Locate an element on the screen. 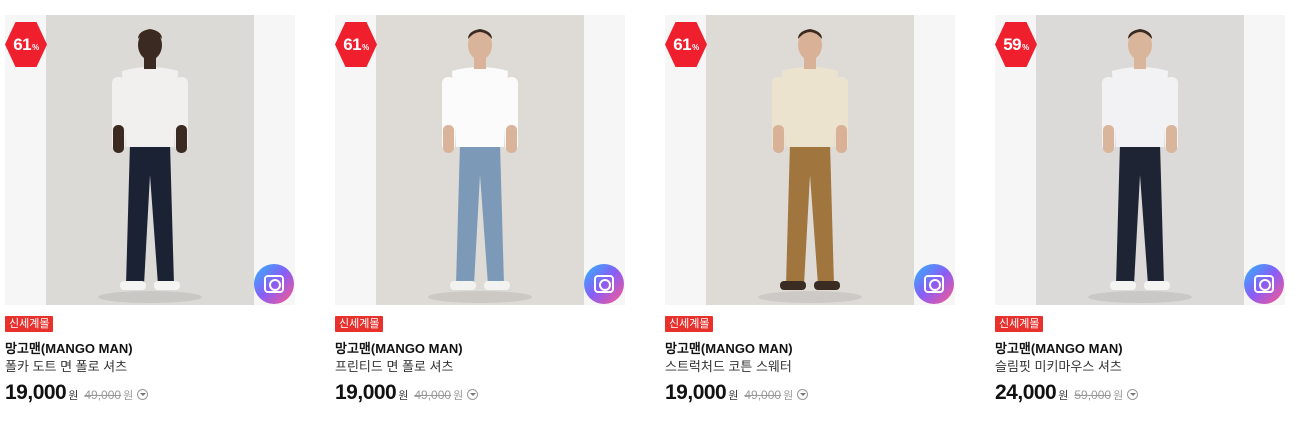 This screenshot has width=1295, height=427. product-name: 슬림핏 미키마우스 셔츠 is located at coordinates (1140, 367).